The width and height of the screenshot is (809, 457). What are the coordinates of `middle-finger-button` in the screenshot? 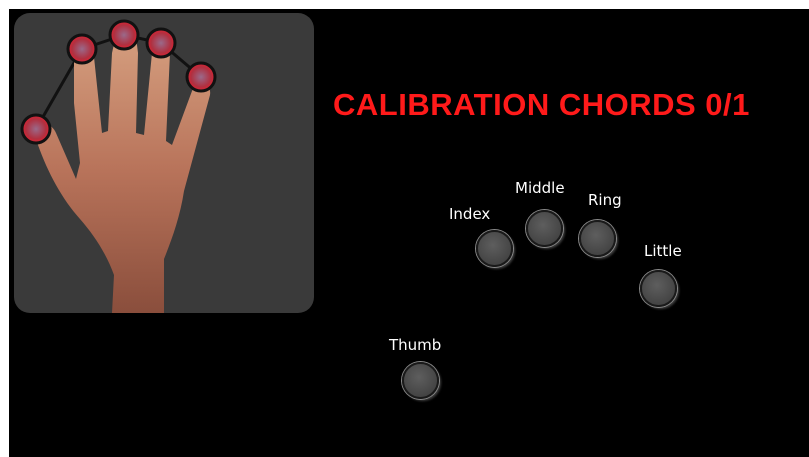 It's located at (544, 228).